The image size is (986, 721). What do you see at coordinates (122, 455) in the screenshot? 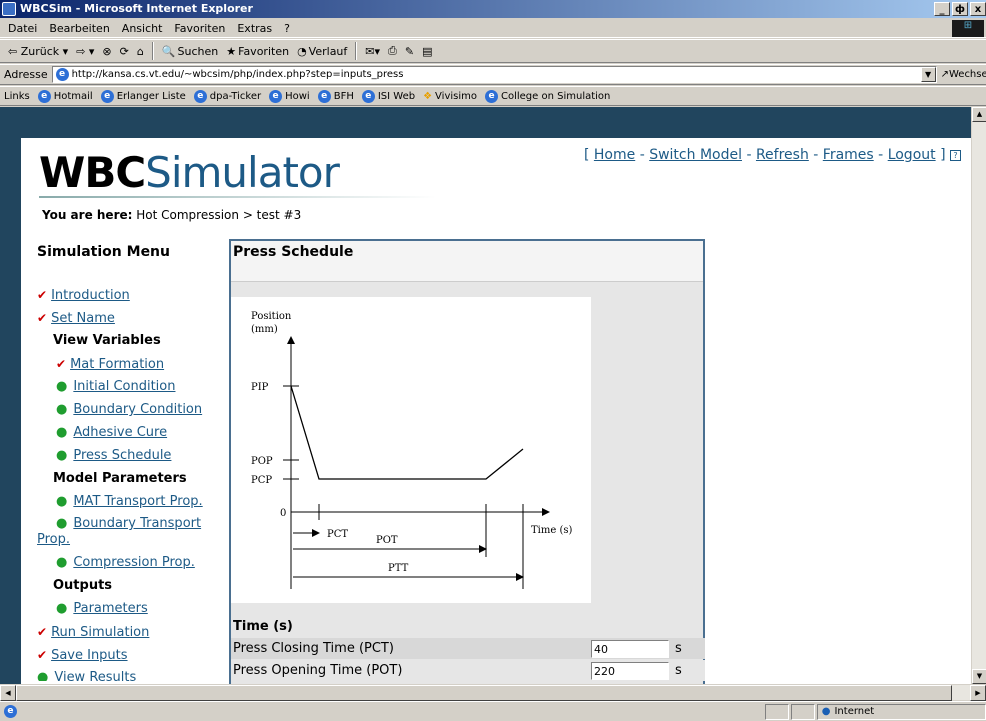
I see `menu-link: Press Schedule` at bounding box center [122, 455].